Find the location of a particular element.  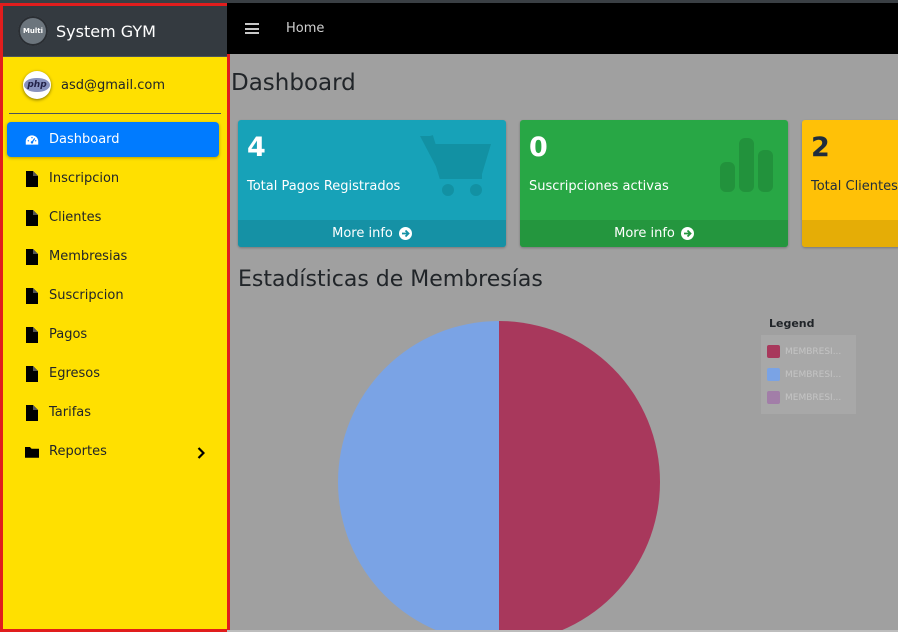

sidebar-item-tarifas: Tarifas is located at coordinates (113, 412).